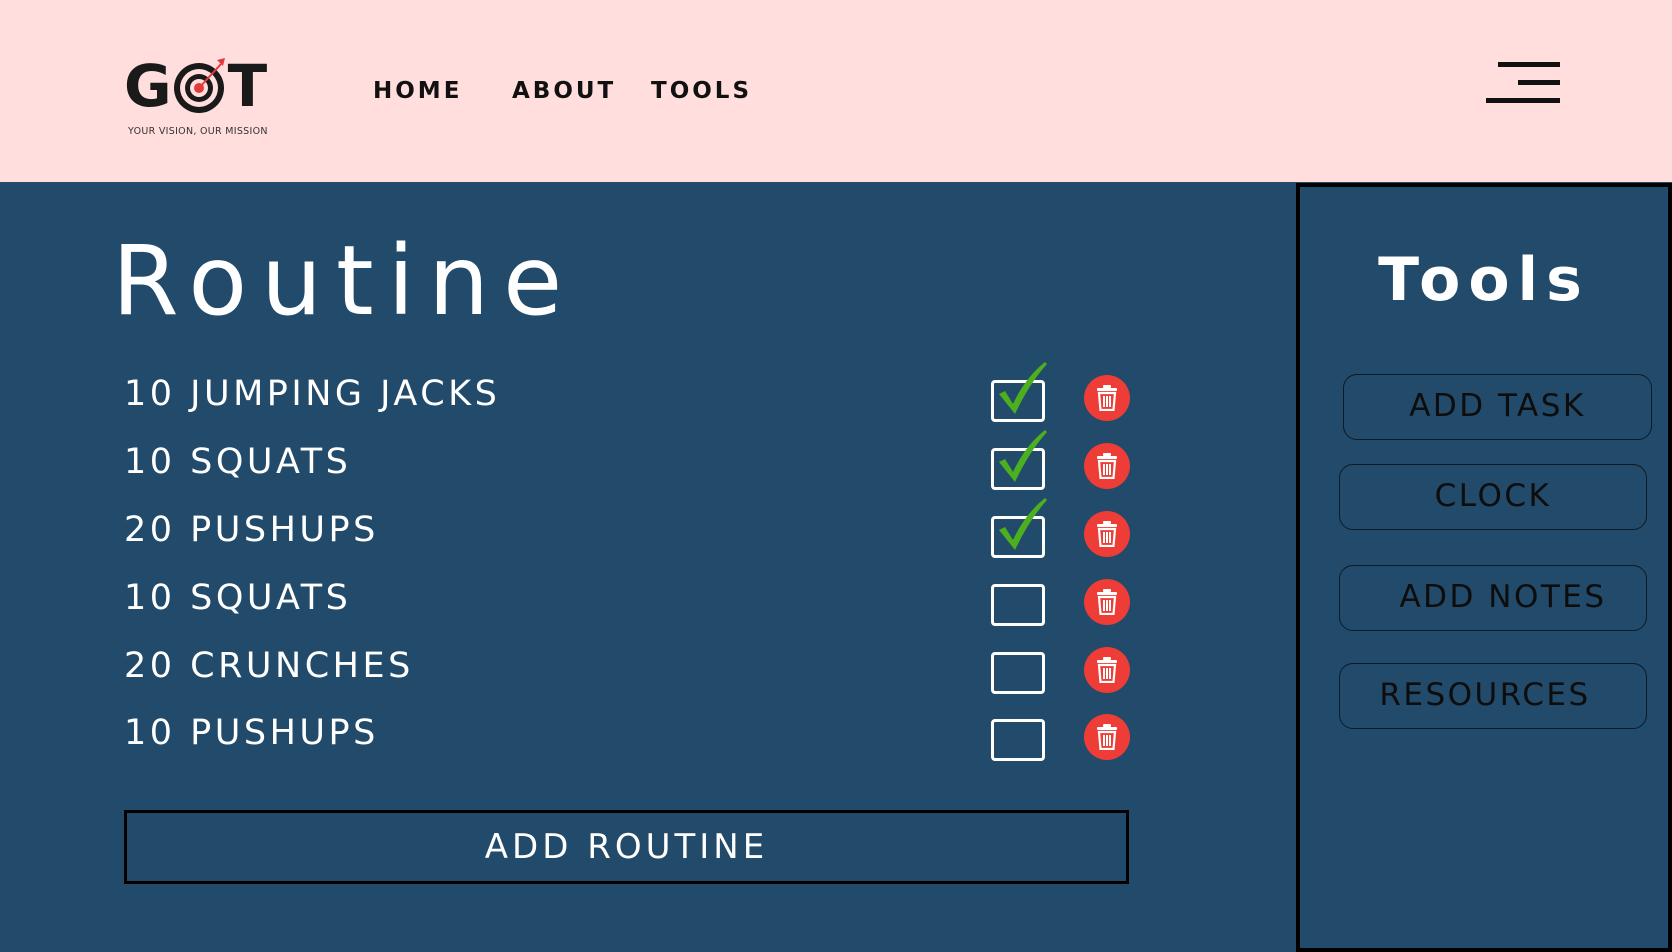 The width and height of the screenshot is (1672, 952). Describe the element at coordinates (417, 91) in the screenshot. I see `nav-home: HOME` at that location.